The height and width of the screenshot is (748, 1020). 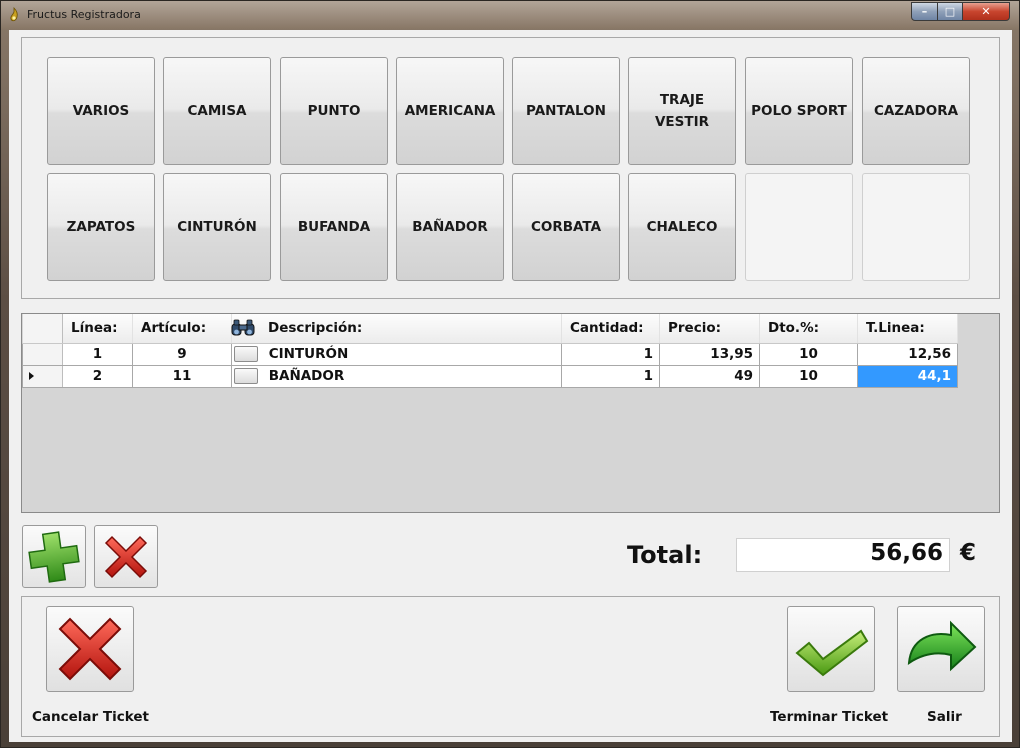 I want to click on cell-tlinea: 12,56, so click(x=907, y=354).